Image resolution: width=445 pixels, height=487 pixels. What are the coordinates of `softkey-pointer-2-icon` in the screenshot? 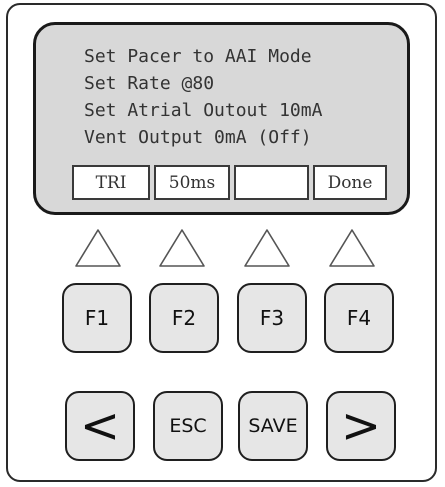 It's located at (182, 248).